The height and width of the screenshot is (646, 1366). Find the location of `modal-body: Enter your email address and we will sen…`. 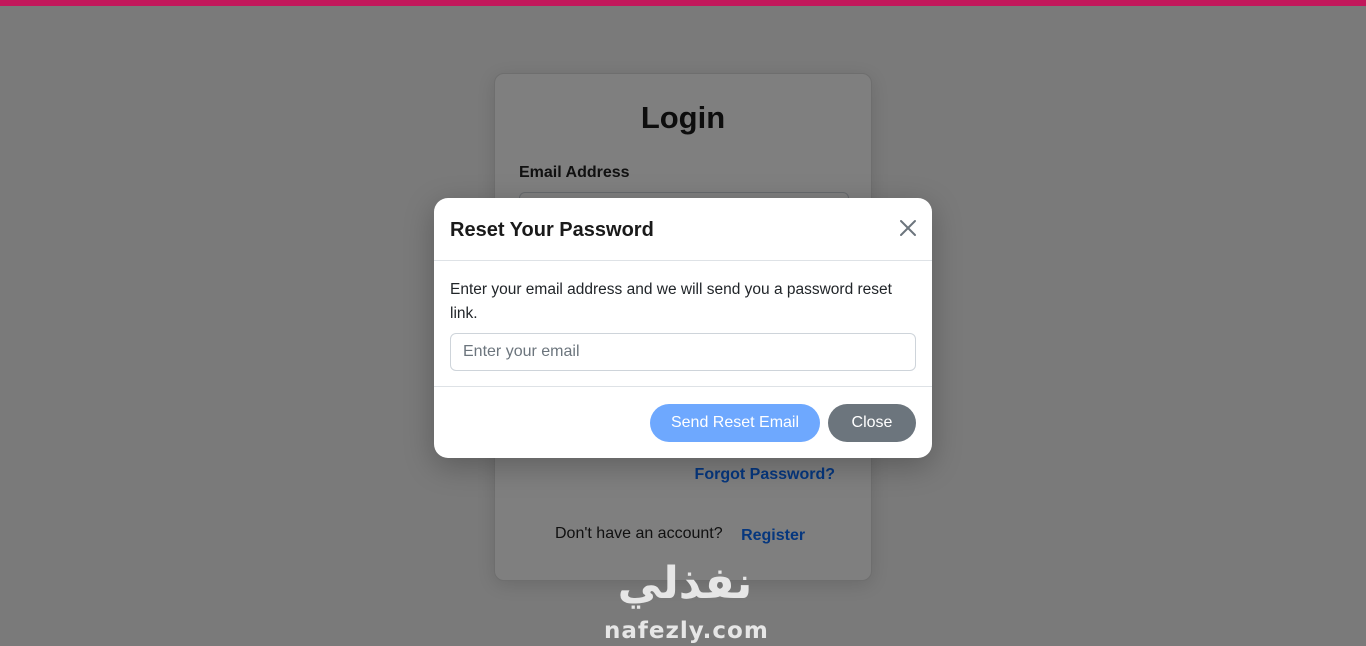

modal-body: Enter your email address and we will sen… is located at coordinates (683, 324).